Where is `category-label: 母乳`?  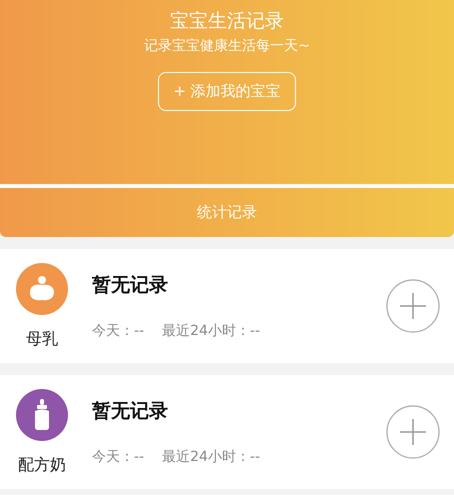
category-label: 母乳 is located at coordinates (42, 339).